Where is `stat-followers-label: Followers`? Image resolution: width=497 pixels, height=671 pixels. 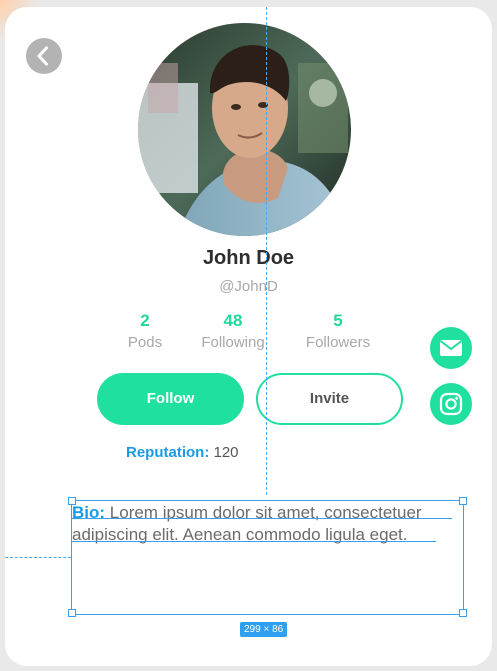
stat-followers-label: Followers is located at coordinates (338, 342).